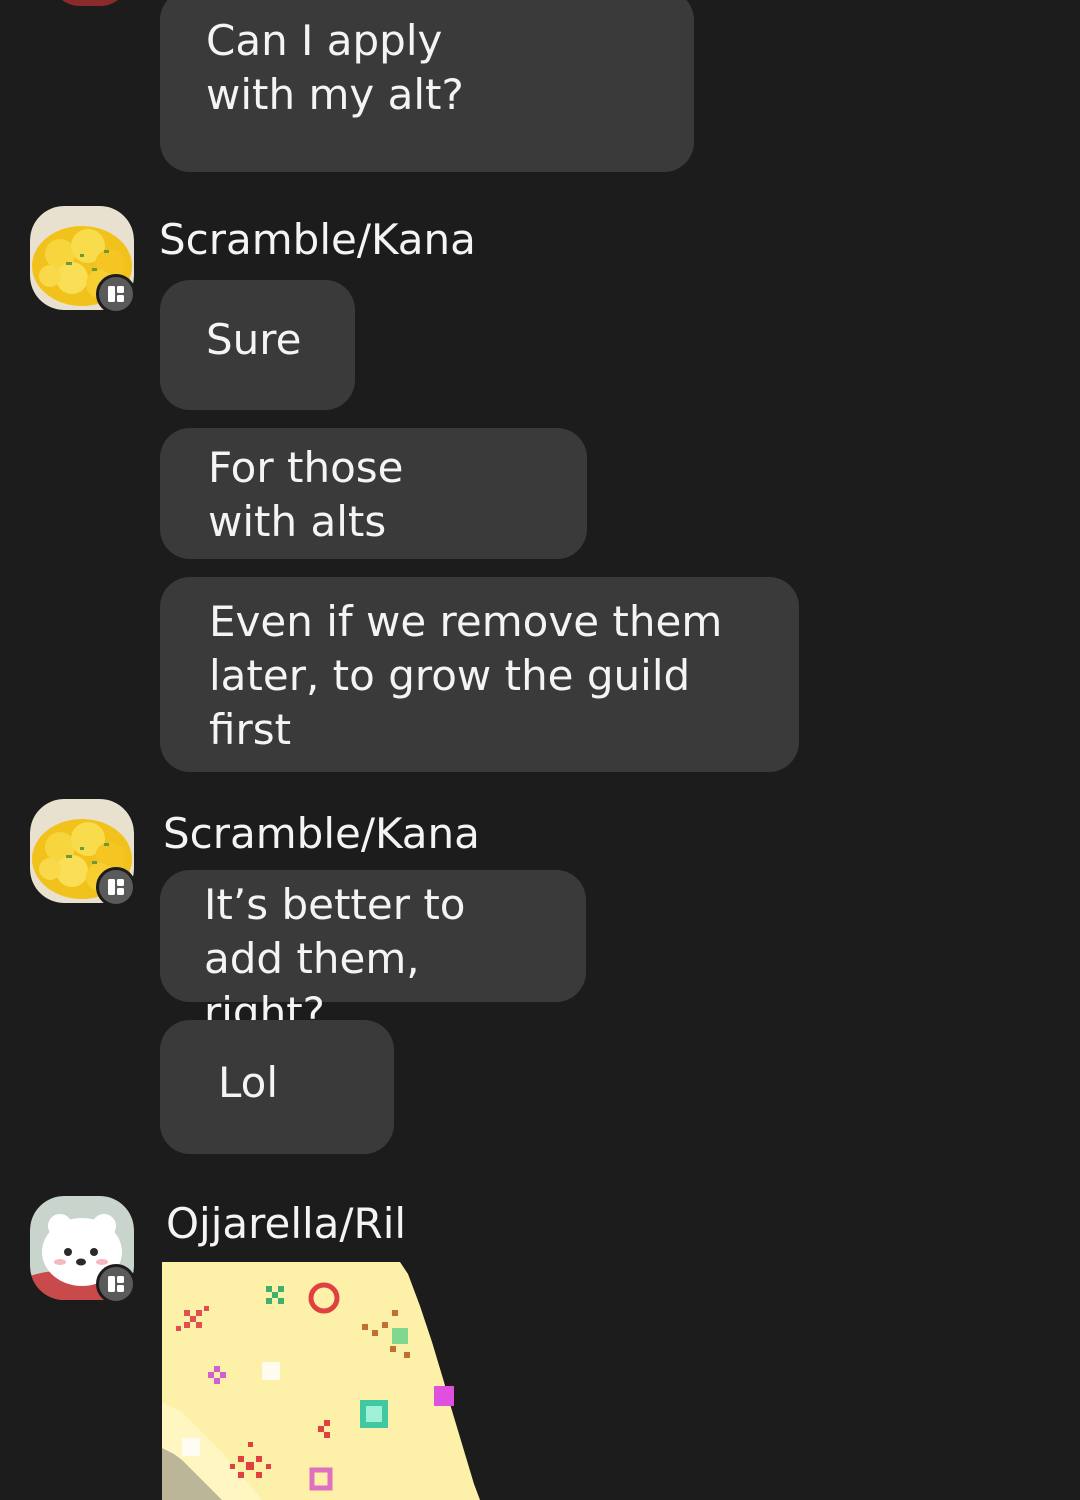  What do you see at coordinates (277, 1087) in the screenshot?
I see `message-bubble: Lol` at bounding box center [277, 1087].